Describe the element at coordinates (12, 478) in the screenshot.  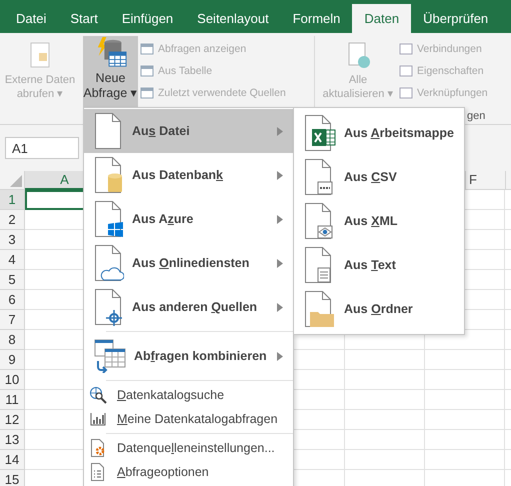
I see `row-header: 15` at that location.